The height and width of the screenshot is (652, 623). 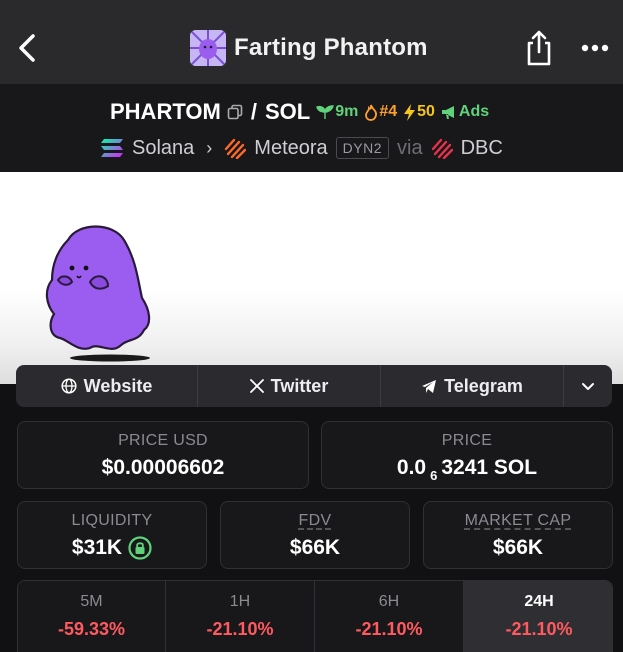 What do you see at coordinates (97, 547) in the screenshot?
I see `liquidity-value: $31K` at bounding box center [97, 547].